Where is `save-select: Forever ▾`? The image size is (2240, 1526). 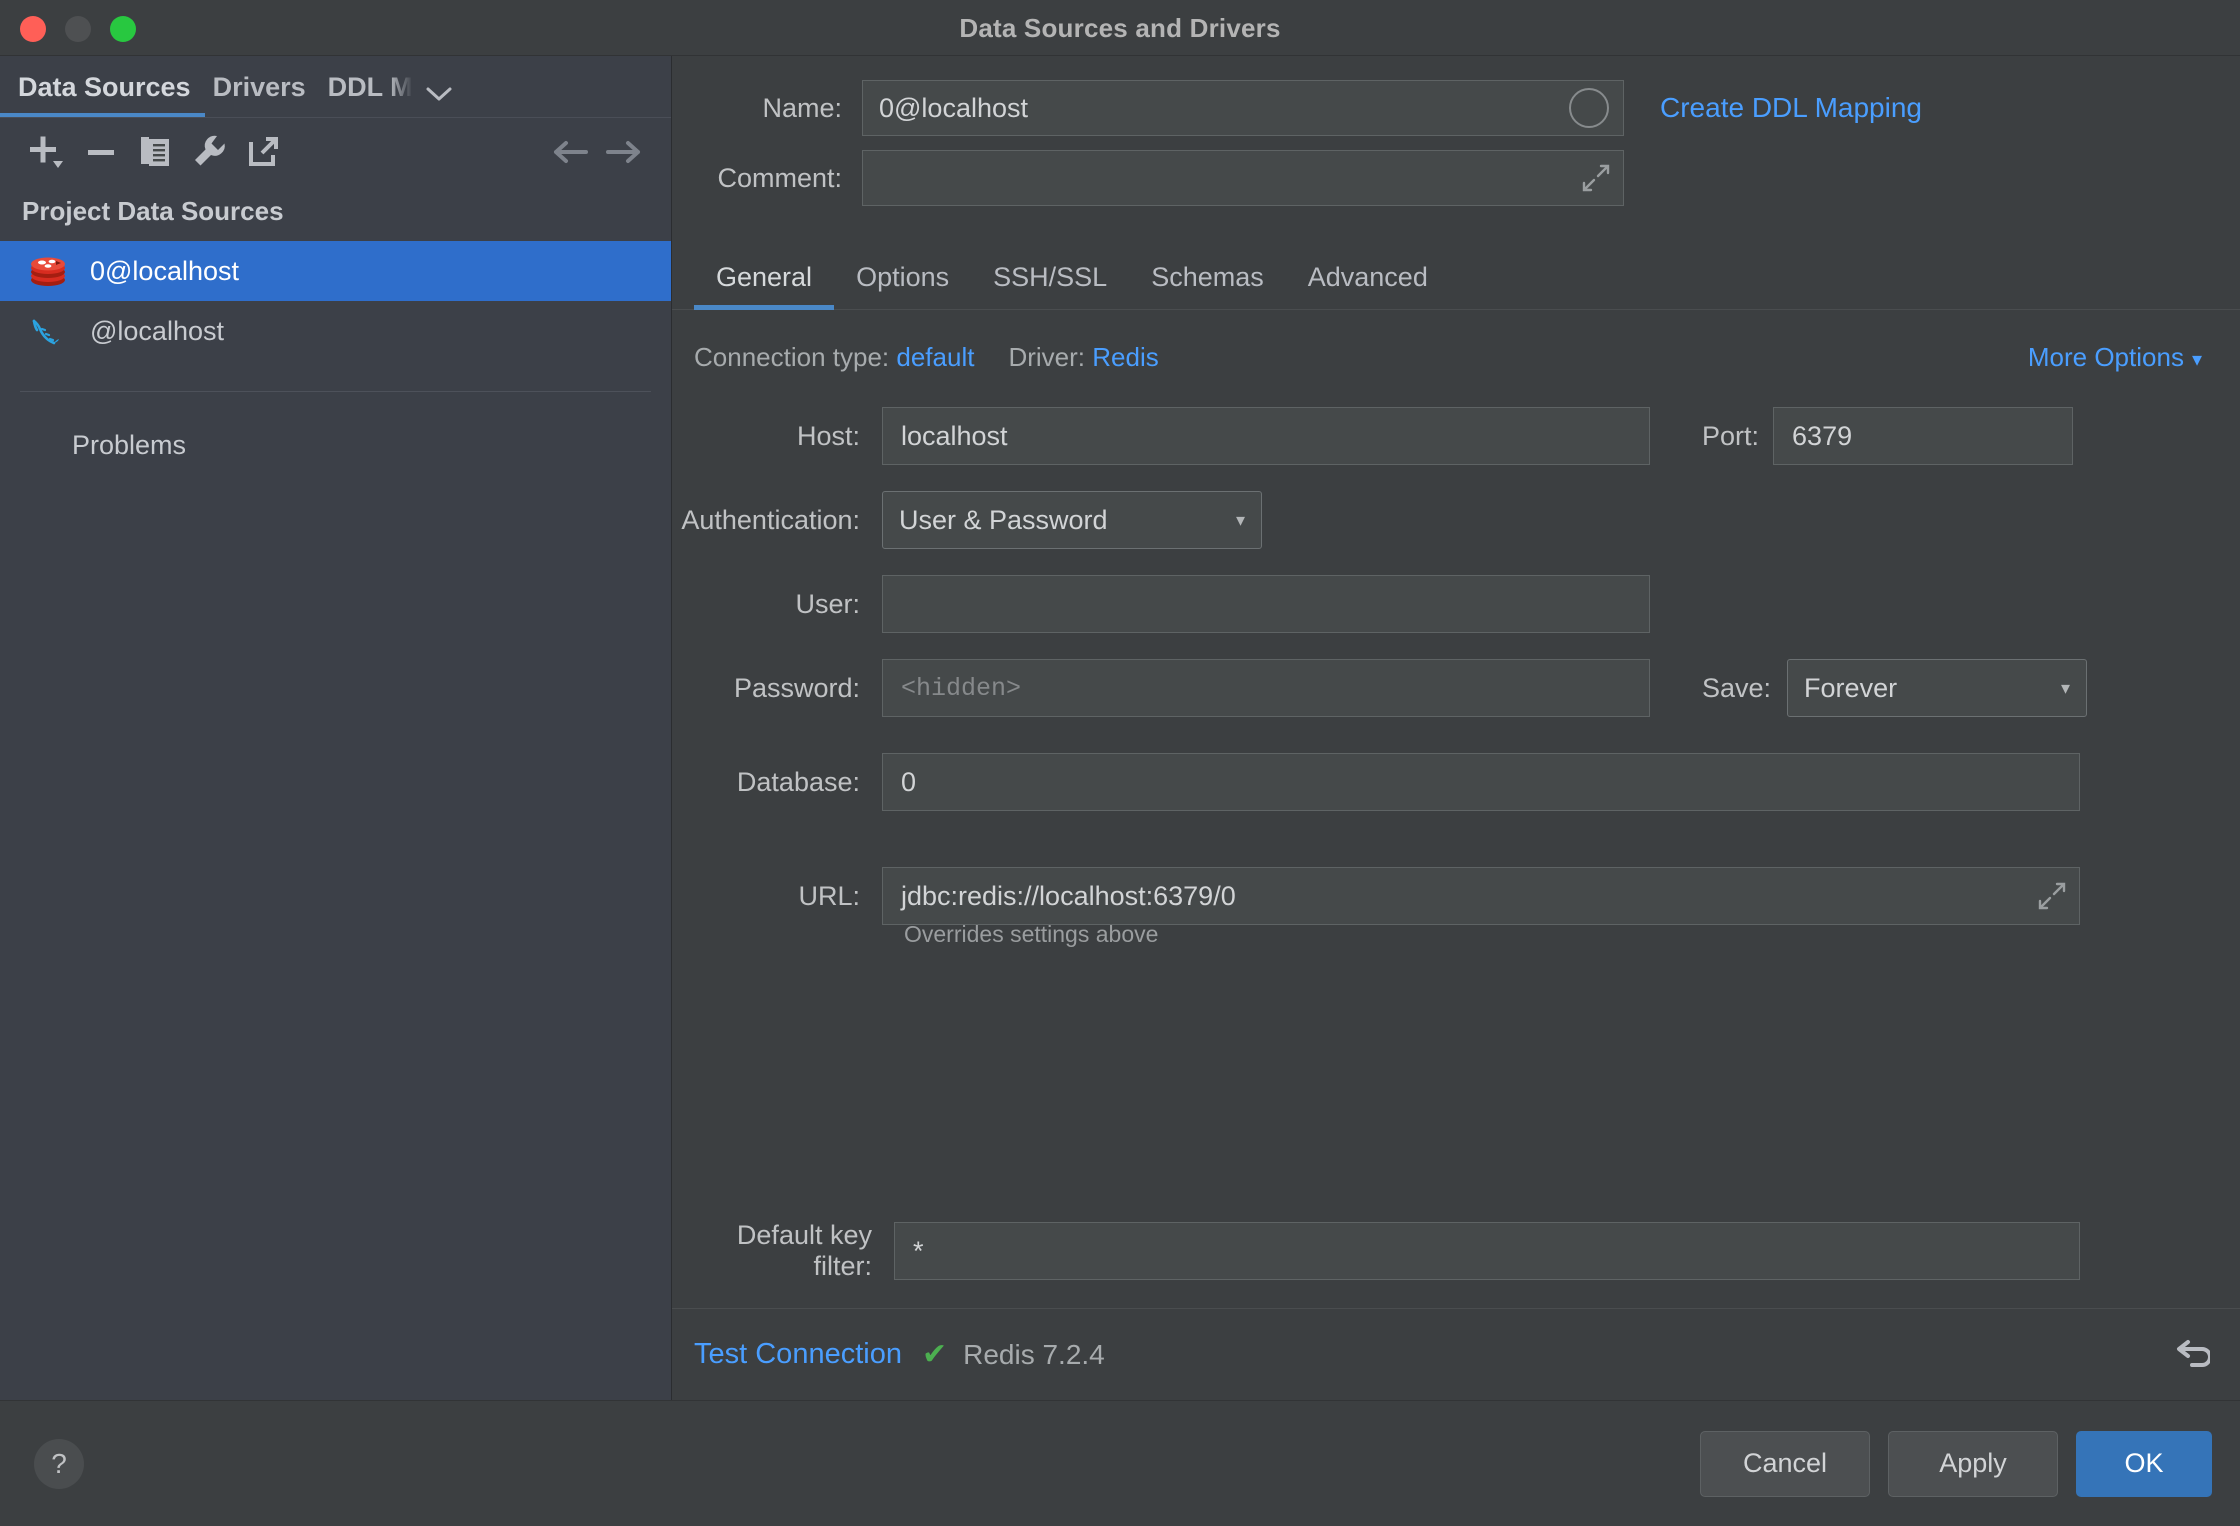
save-select: Forever ▾ is located at coordinates (1937, 688).